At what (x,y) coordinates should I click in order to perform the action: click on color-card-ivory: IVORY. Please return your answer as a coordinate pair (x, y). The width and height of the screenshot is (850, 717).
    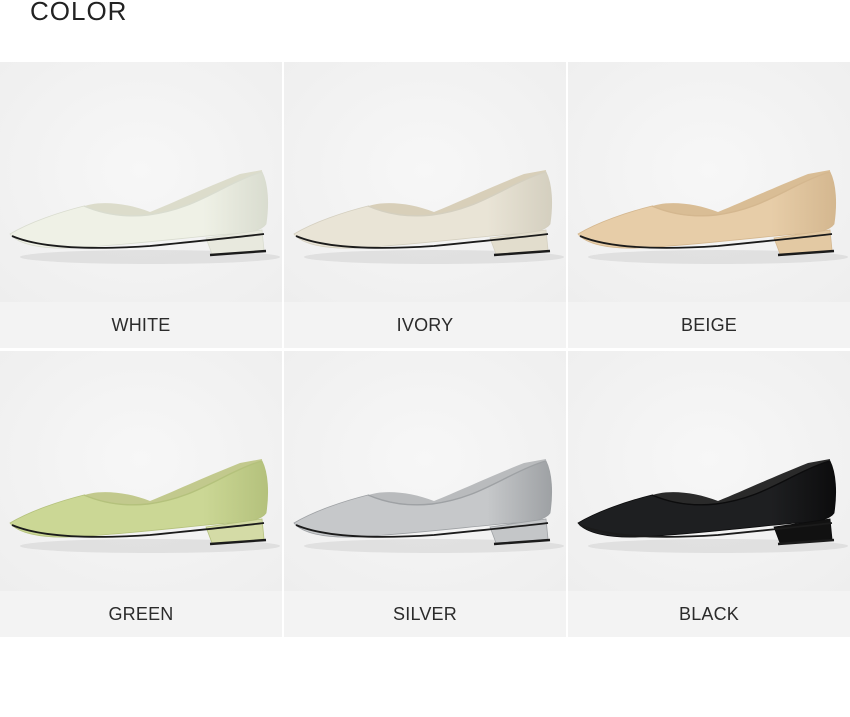
    Looking at the image, I should click on (425, 205).